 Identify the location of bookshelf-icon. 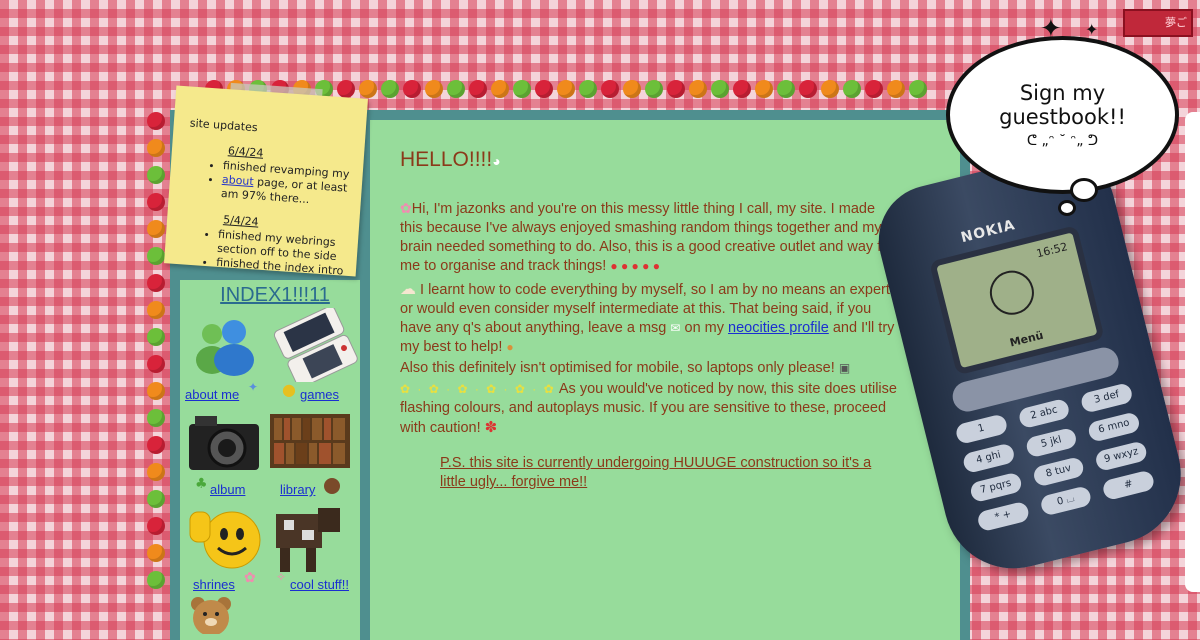
(310, 441).